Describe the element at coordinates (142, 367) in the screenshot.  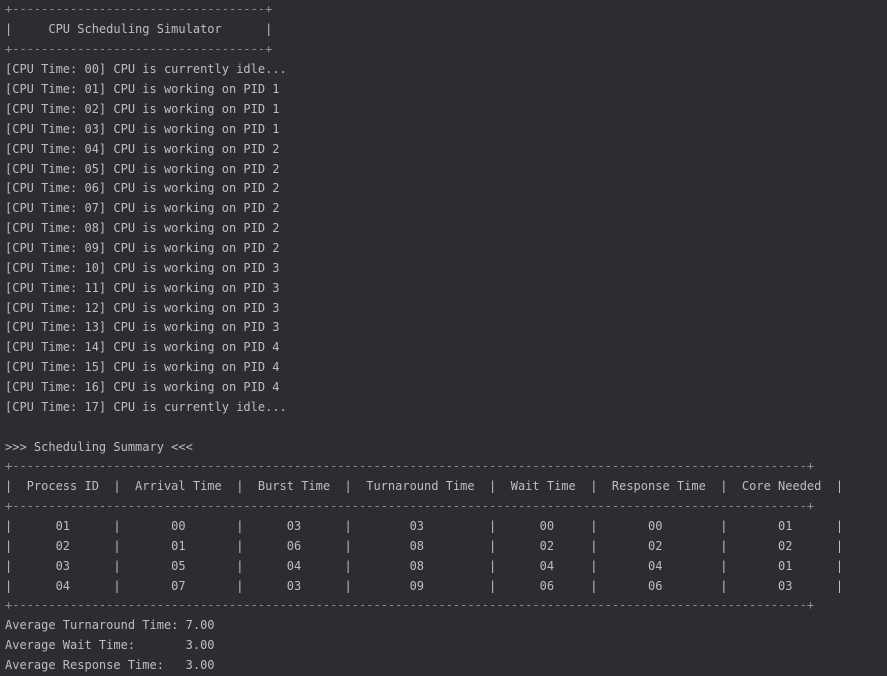
I see `log-line: [CPU Time: 15] CPU is working on PID 4` at that location.